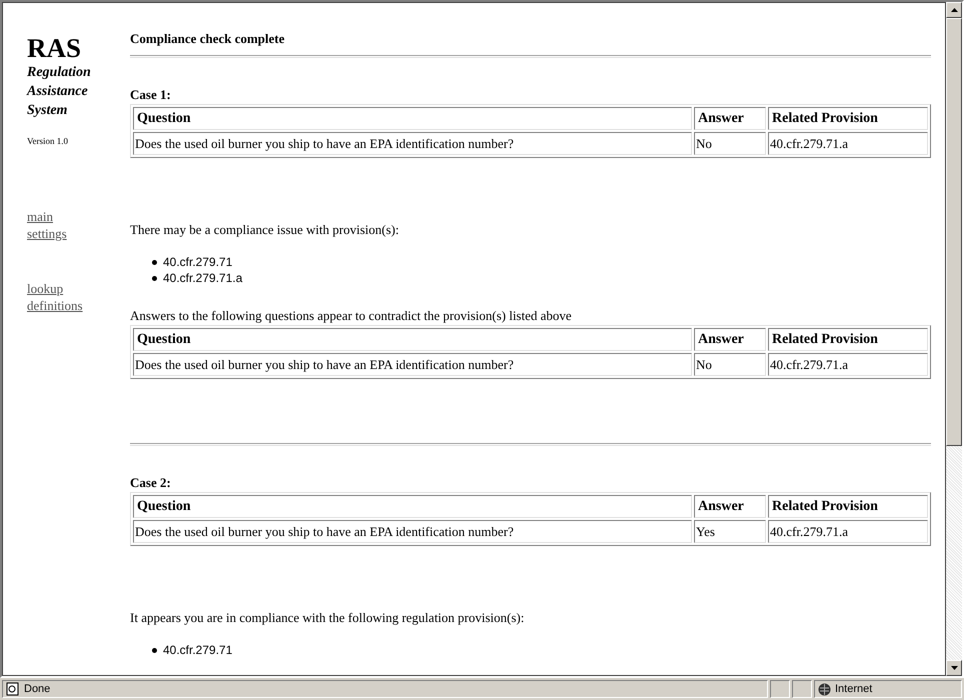 This screenshot has width=964, height=700. What do you see at coordinates (59, 225) in the screenshot?
I see `nav-link: main settings` at bounding box center [59, 225].